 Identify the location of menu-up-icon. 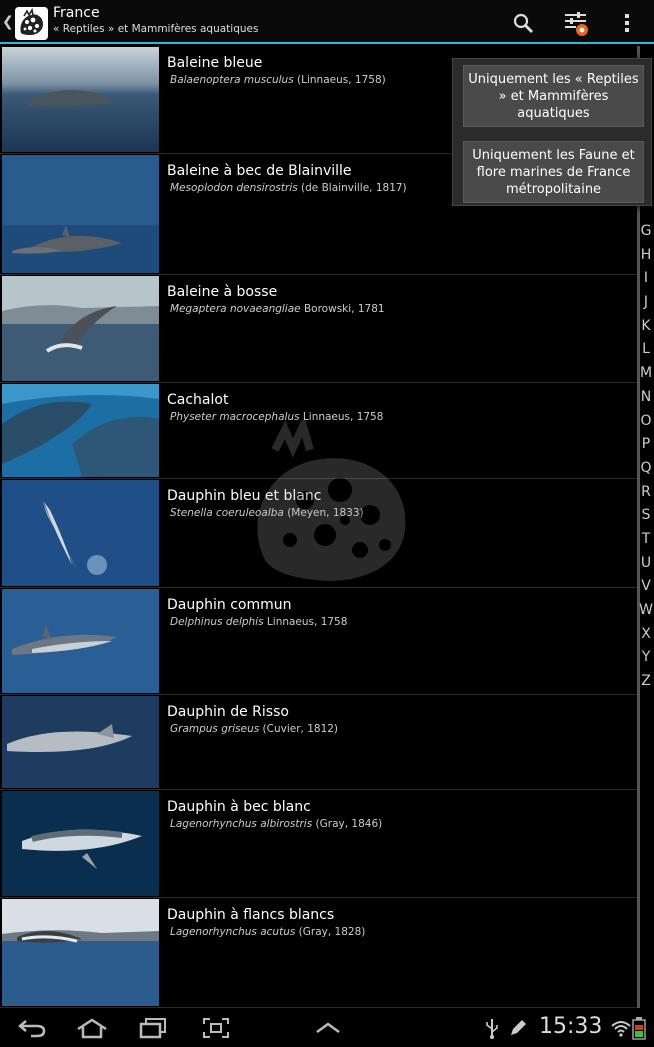
(328, 1028).